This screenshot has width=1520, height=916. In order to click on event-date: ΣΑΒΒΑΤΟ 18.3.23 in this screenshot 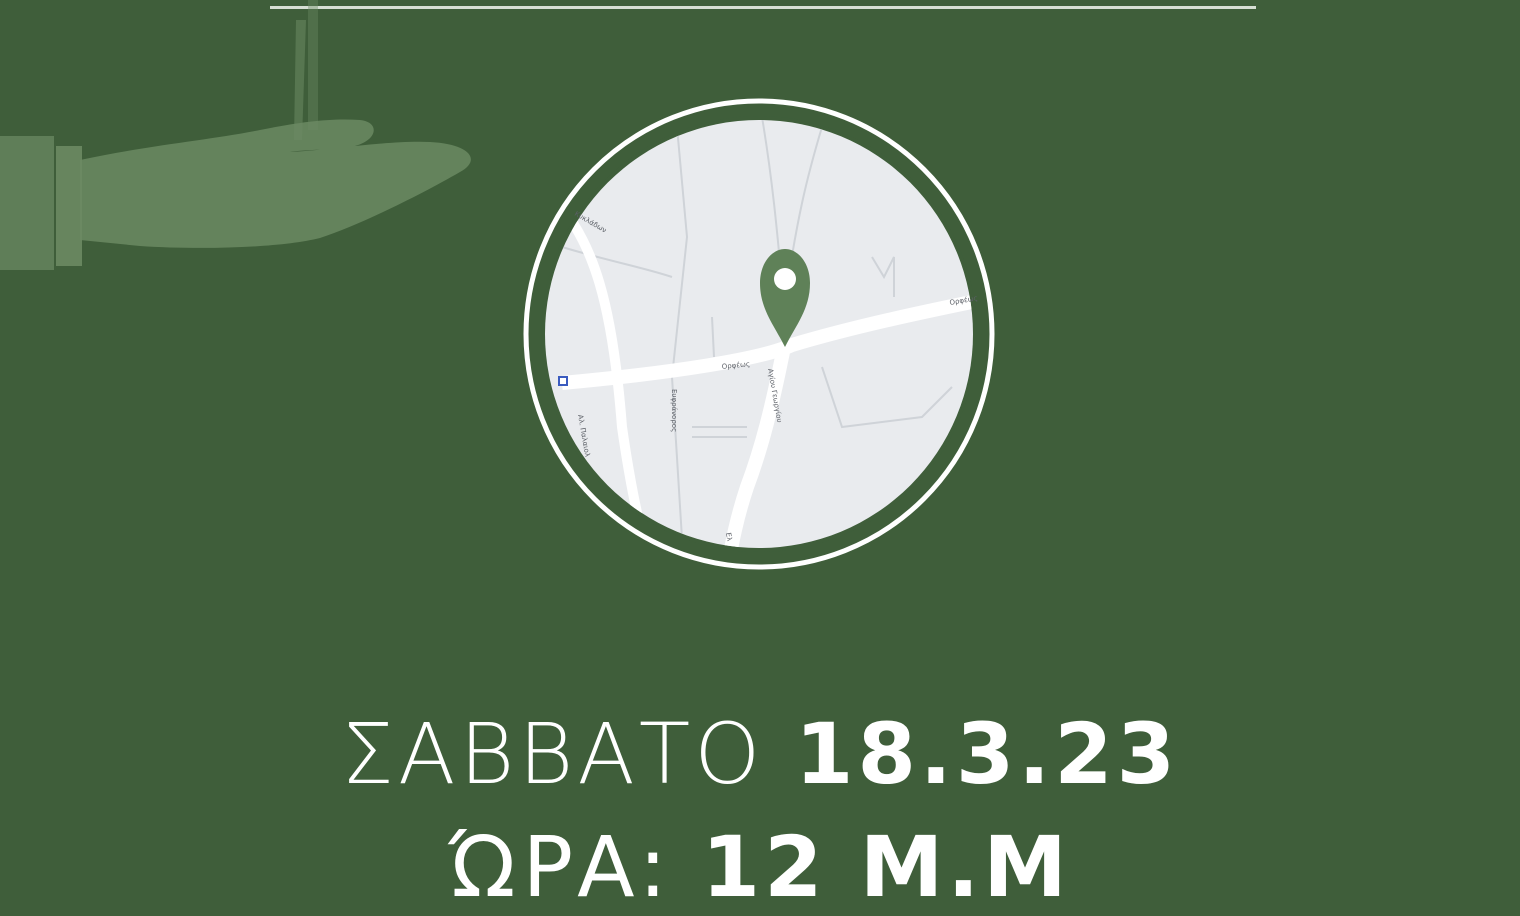, I will do `click(760, 754)`.